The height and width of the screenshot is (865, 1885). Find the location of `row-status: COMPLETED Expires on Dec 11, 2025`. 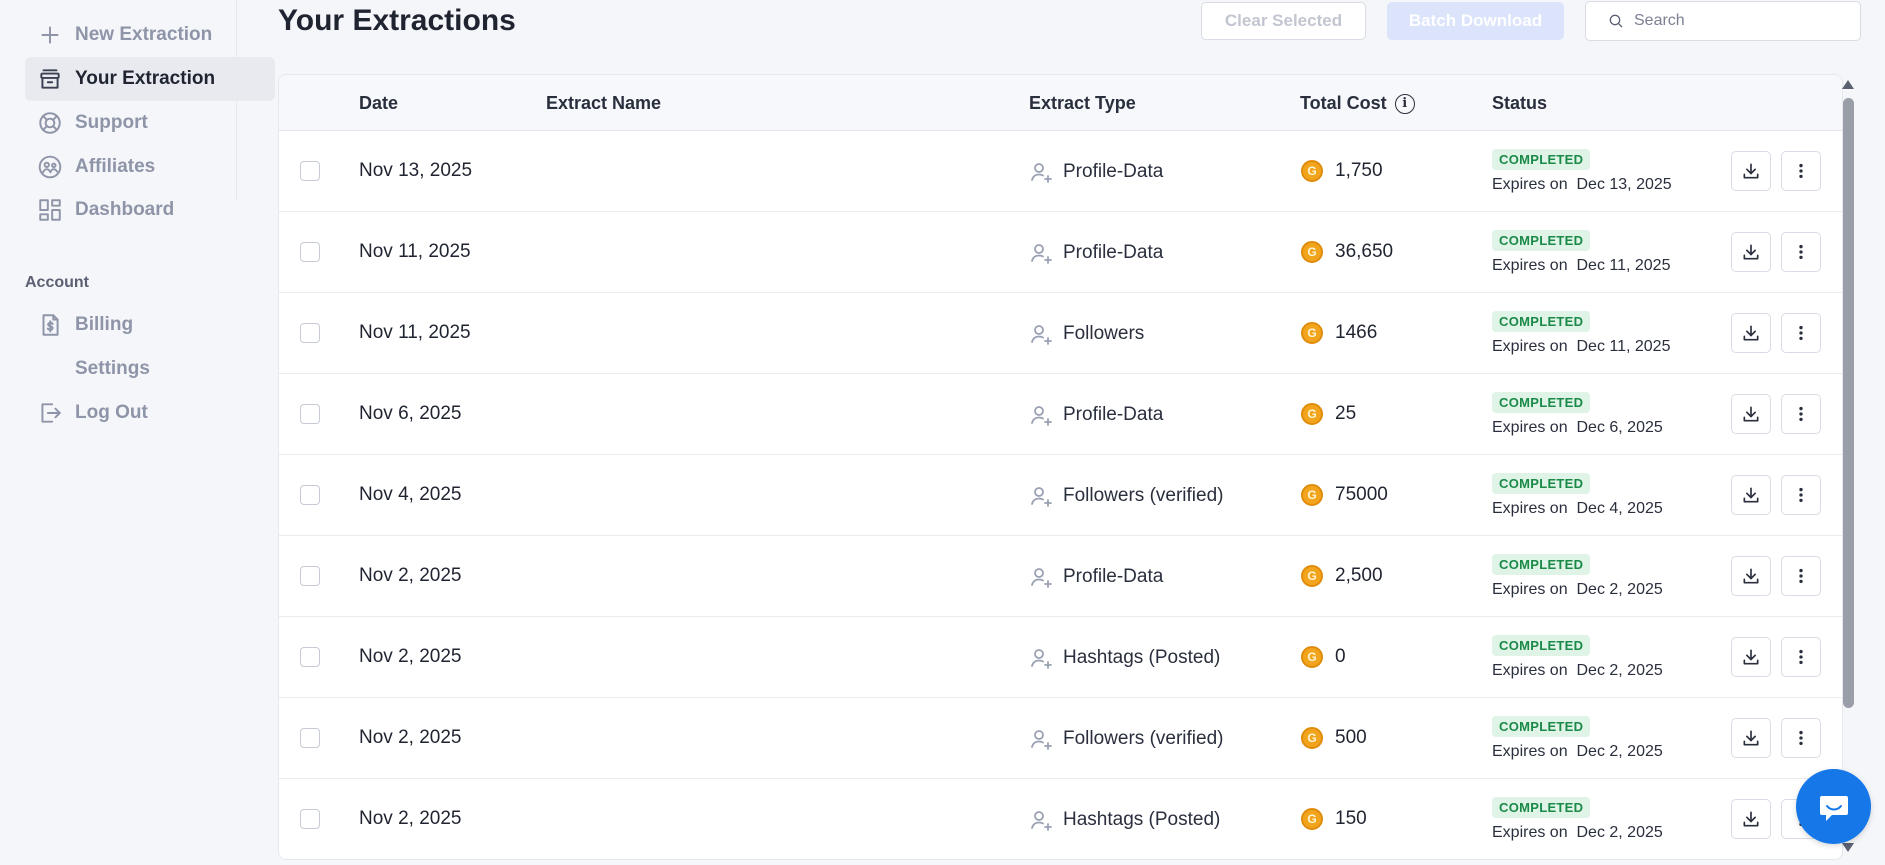

row-status: COMPLETED Expires on Dec 11, 2025 is located at coordinates (1581, 252).